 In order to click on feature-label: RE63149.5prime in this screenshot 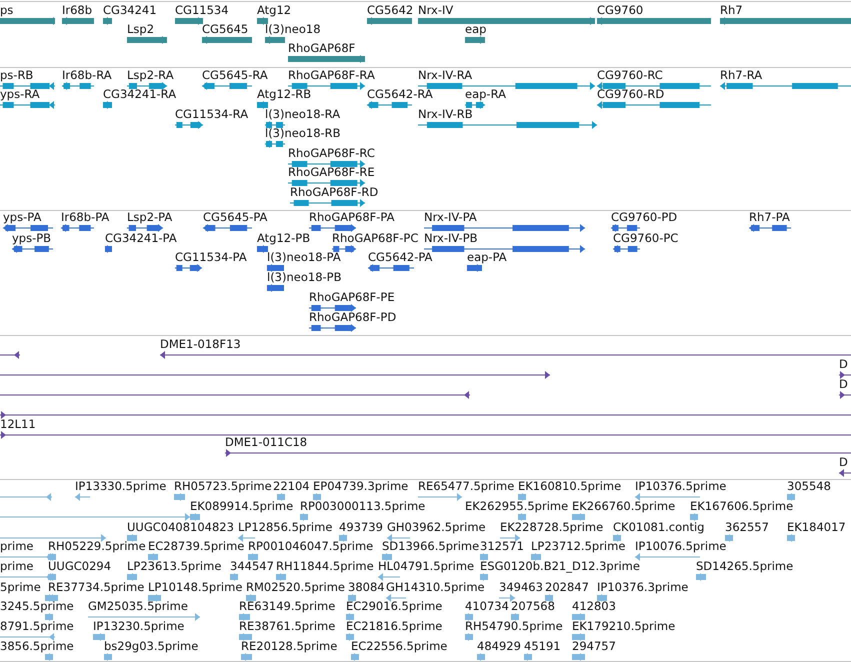, I will do `click(287, 606)`.